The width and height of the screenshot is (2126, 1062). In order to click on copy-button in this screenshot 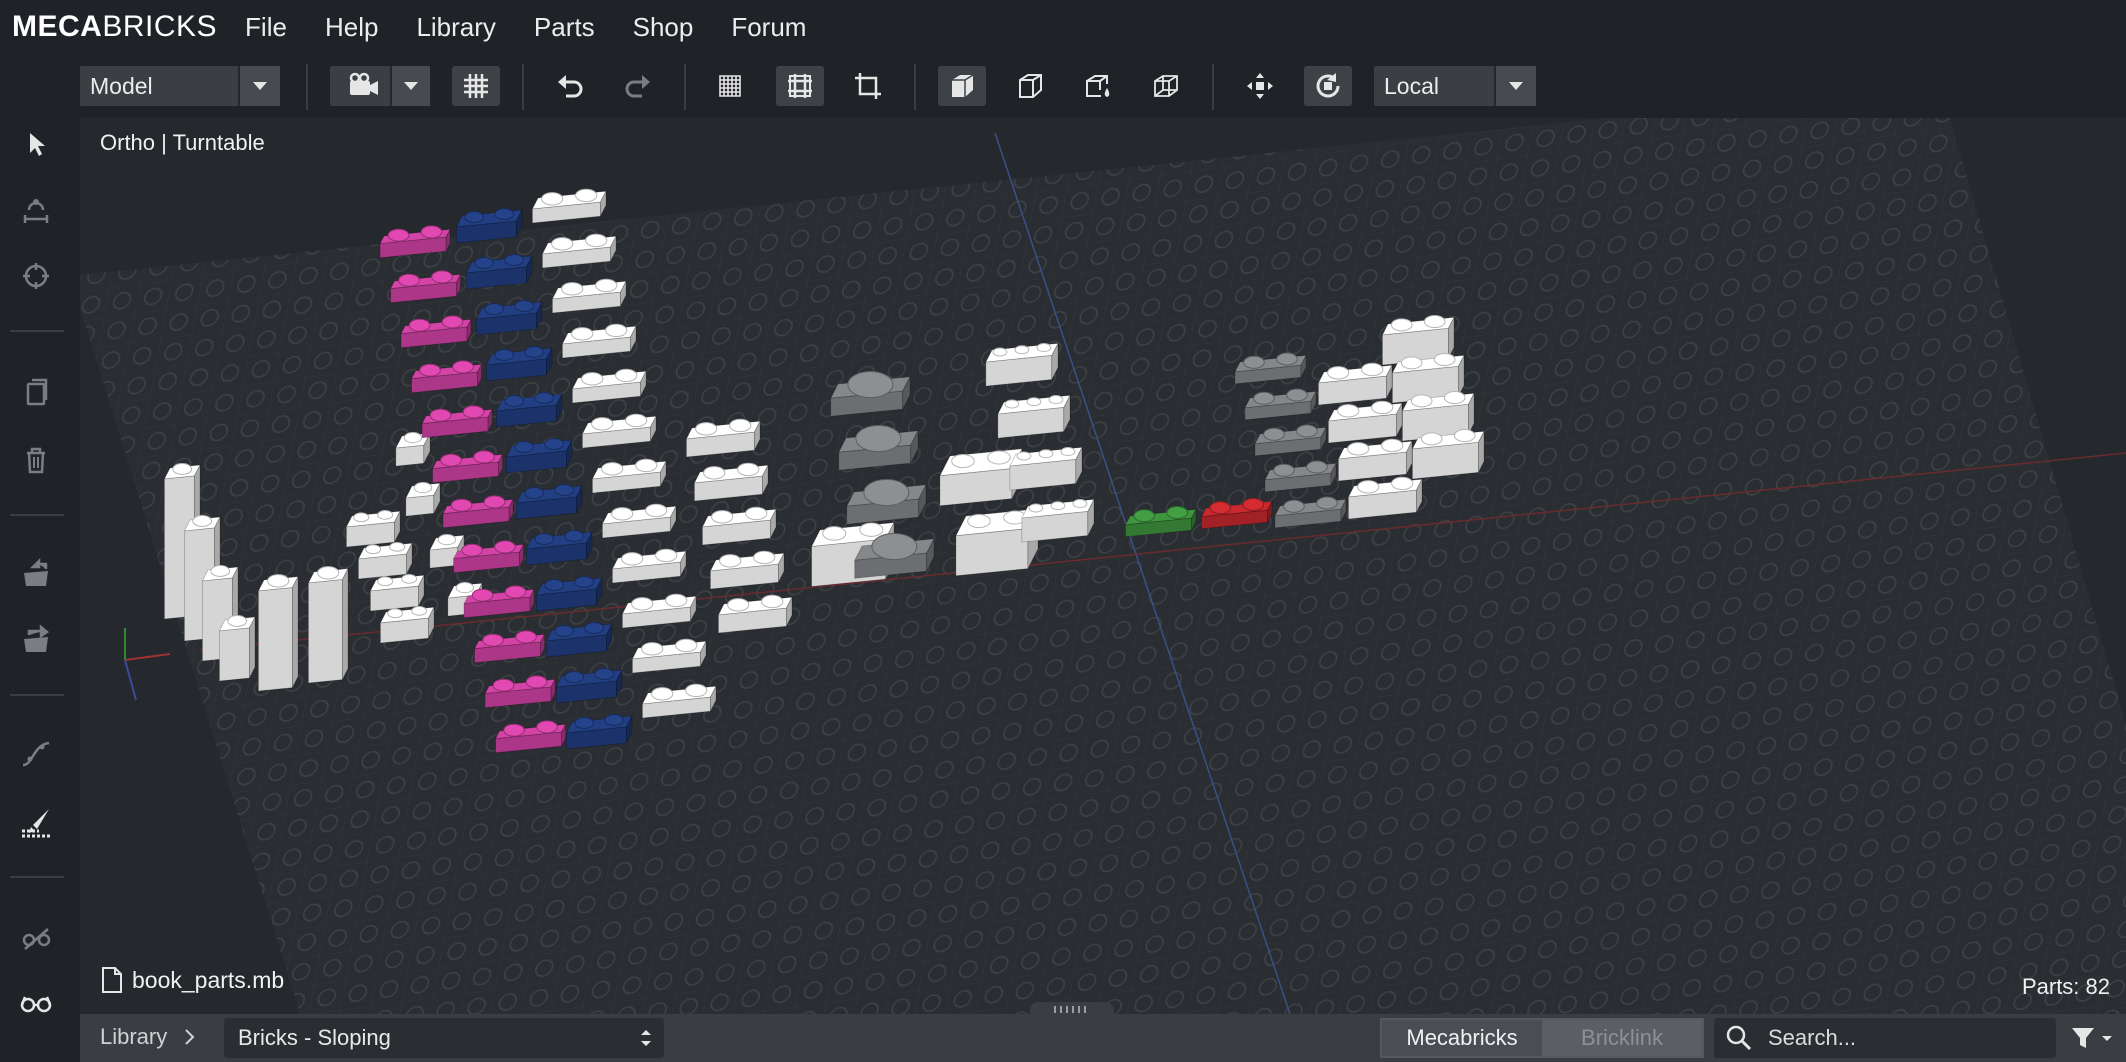, I will do `click(36, 392)`.